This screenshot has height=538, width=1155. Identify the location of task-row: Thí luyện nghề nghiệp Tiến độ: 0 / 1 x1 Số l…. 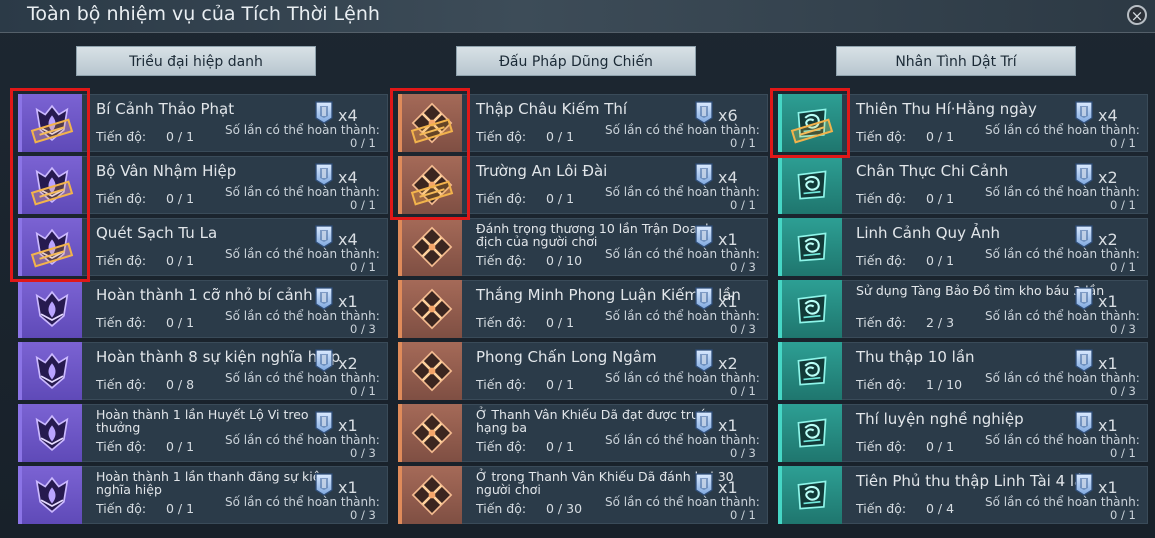
(963, 433).